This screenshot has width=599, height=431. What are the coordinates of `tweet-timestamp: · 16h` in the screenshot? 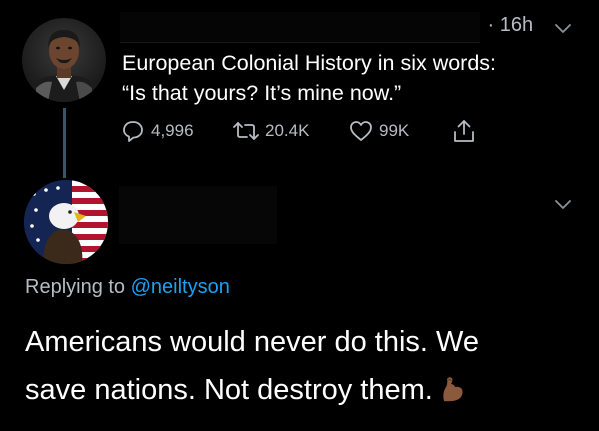 It's located at (508, 25).